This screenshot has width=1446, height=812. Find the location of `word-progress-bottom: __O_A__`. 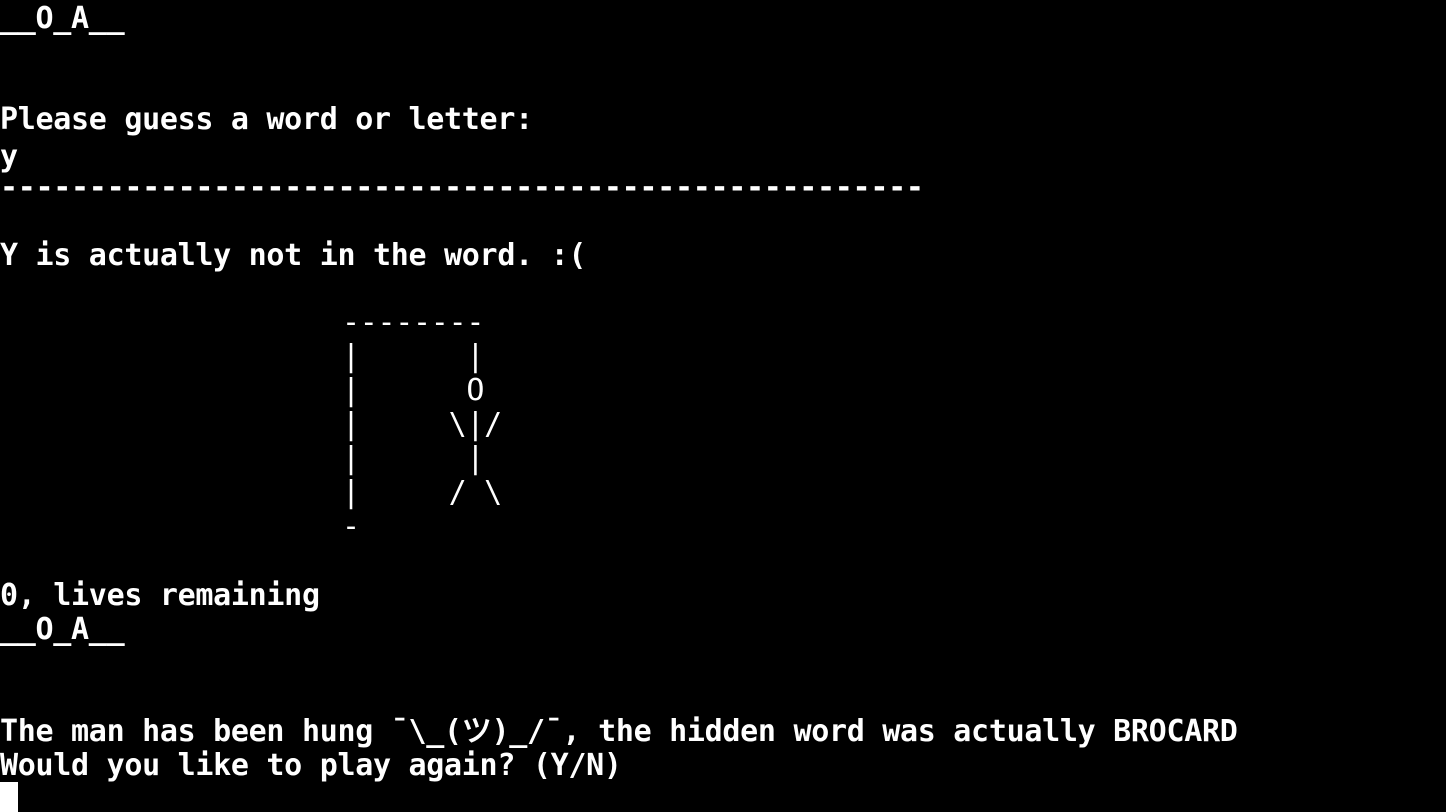

word-progress-bottom: __O_A__ is located at coordinates (62, 629).